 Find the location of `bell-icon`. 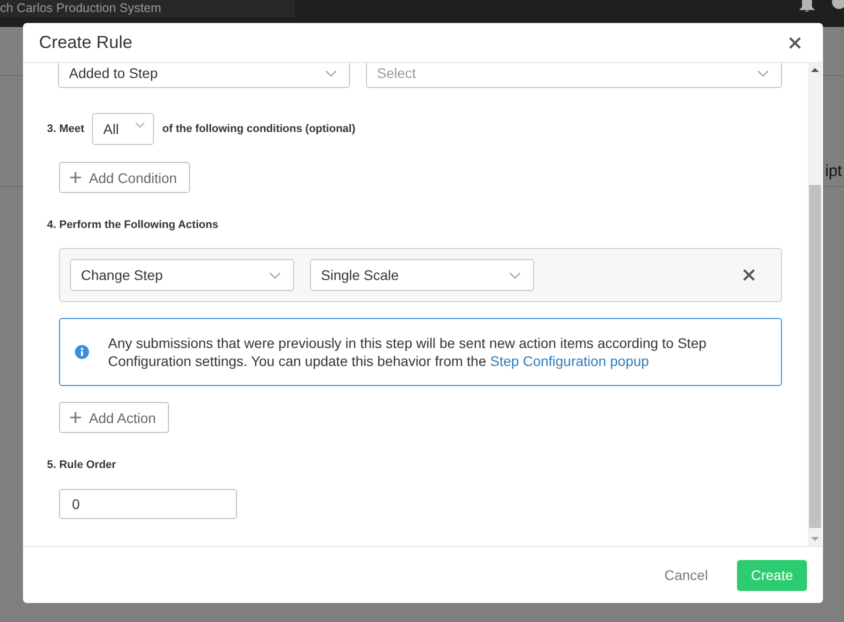

bell-icon is located at coordinates (807, 6).